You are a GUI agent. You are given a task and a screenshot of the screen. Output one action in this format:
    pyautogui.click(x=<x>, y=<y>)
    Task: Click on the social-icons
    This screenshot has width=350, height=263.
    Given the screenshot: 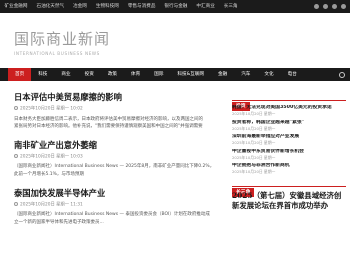 What is the action you would take?
    pyautogui.click(x=330, y=6)
    